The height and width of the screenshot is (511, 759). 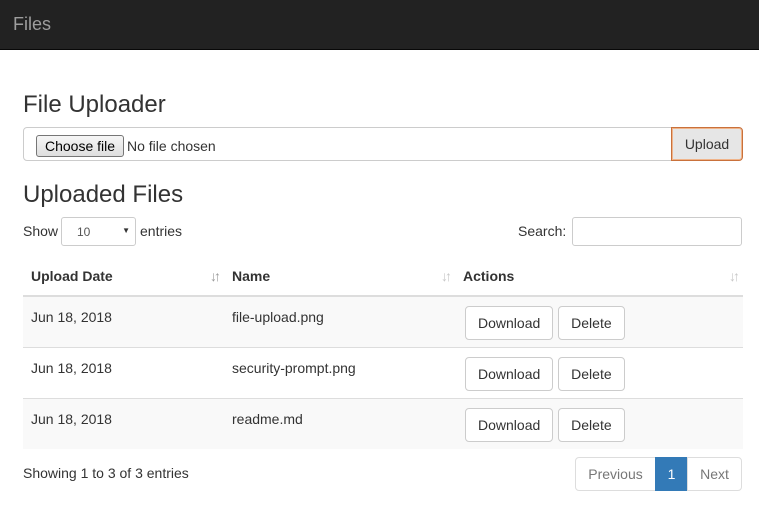 I want to click on caret-down-icon: ▼, so click(x=126, y=230).